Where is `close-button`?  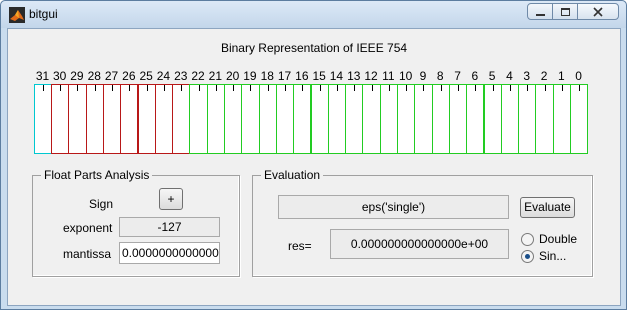
close-button is located at coordinates (598, 11).